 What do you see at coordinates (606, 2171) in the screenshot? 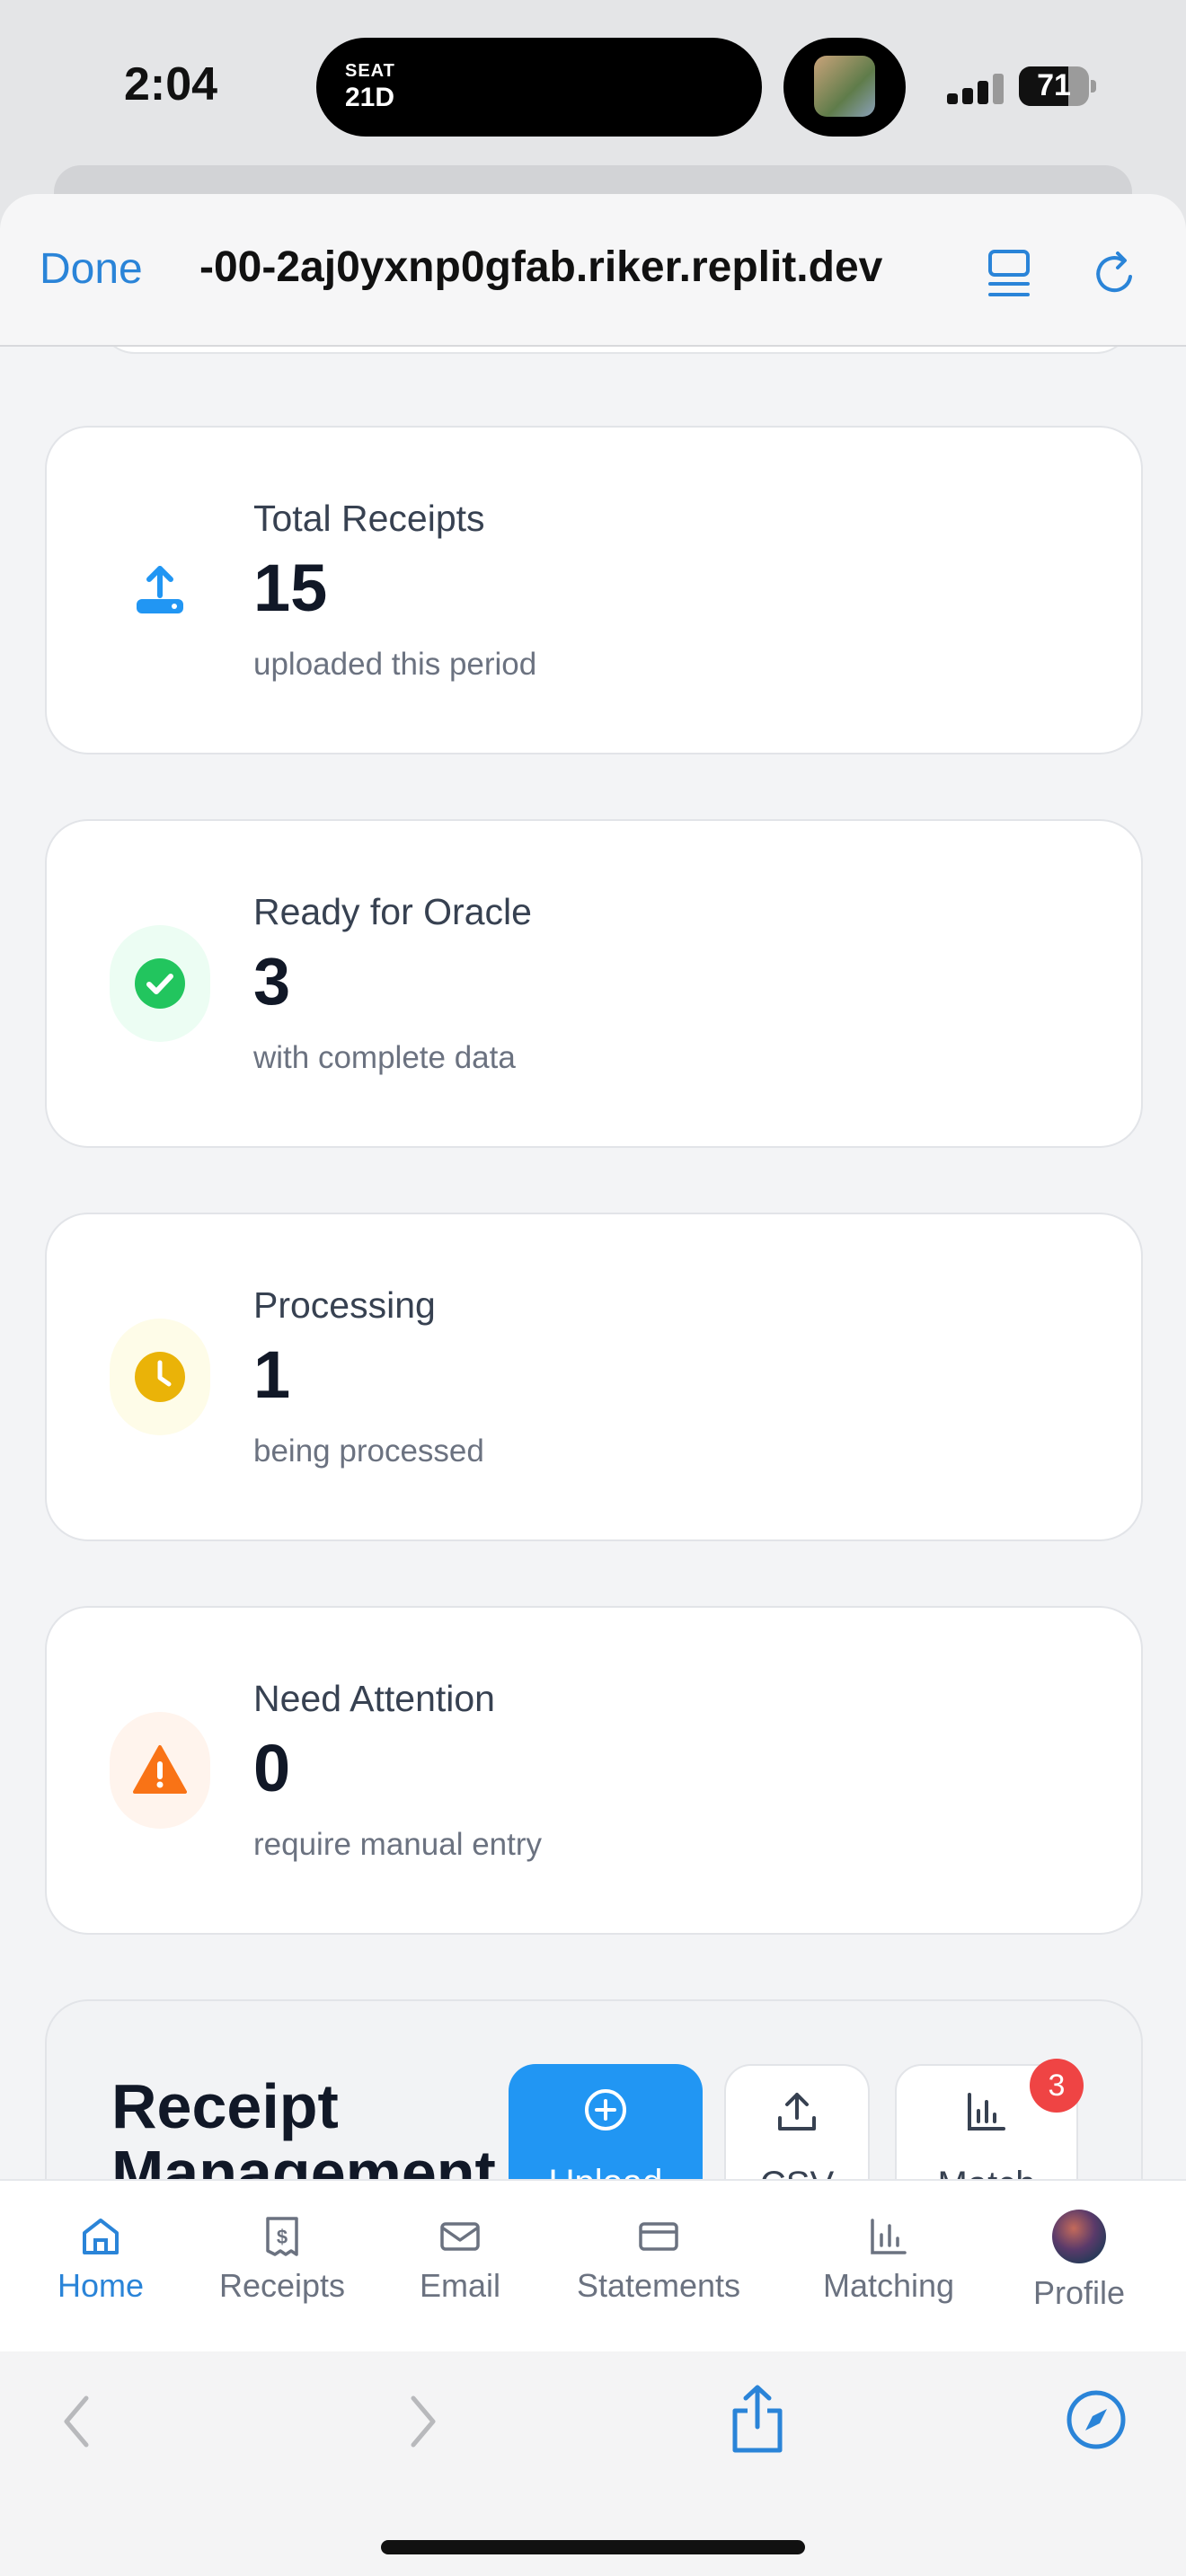
I see `upload-label: Upload` at bounding box center [606, 2171].